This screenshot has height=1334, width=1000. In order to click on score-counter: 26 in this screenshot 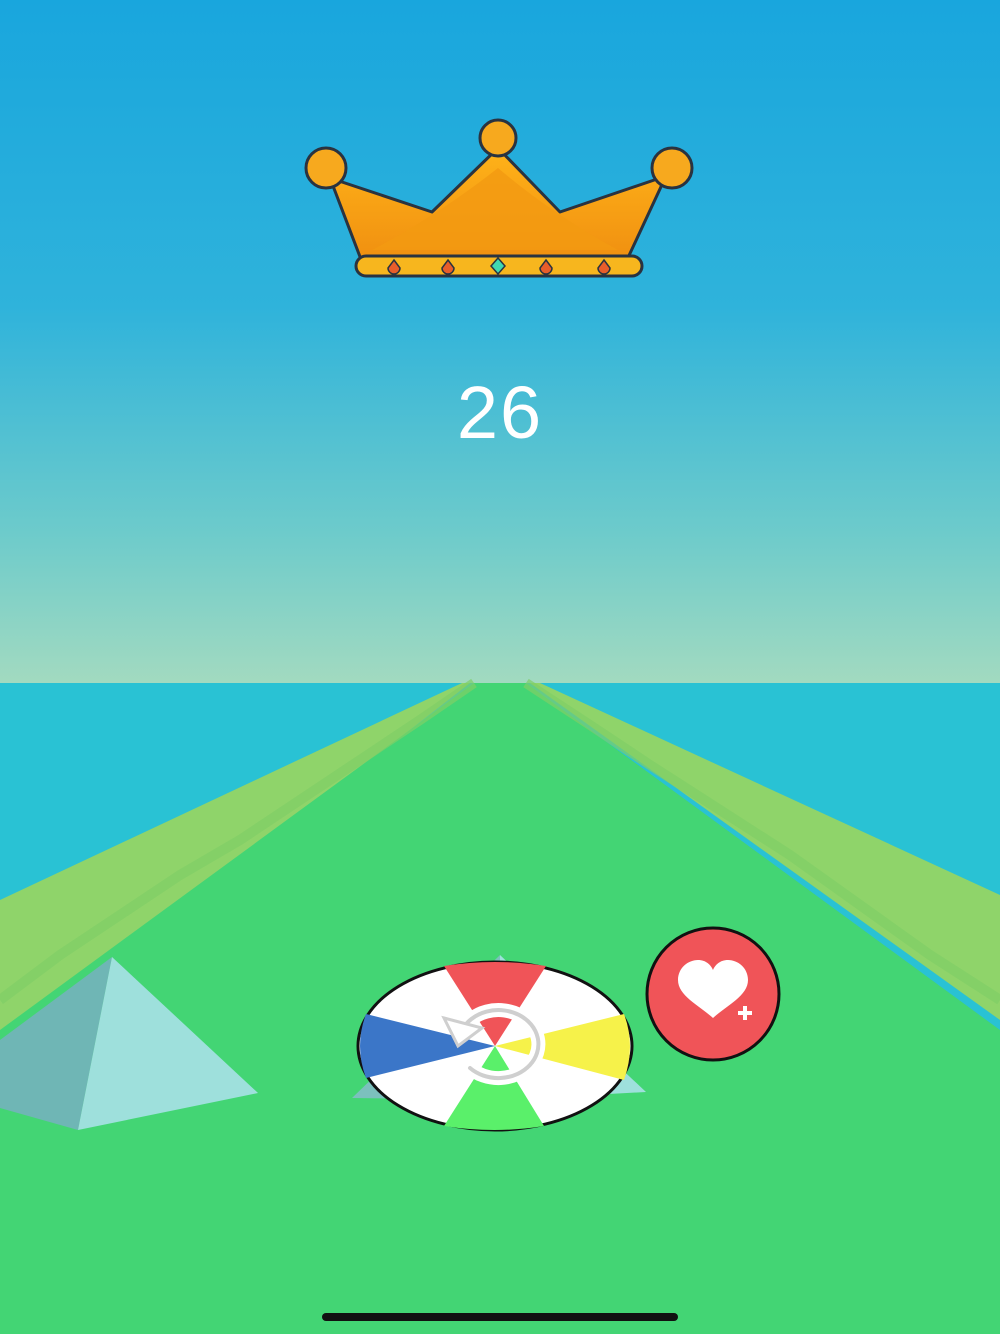, I will do `click(500, 412)`.